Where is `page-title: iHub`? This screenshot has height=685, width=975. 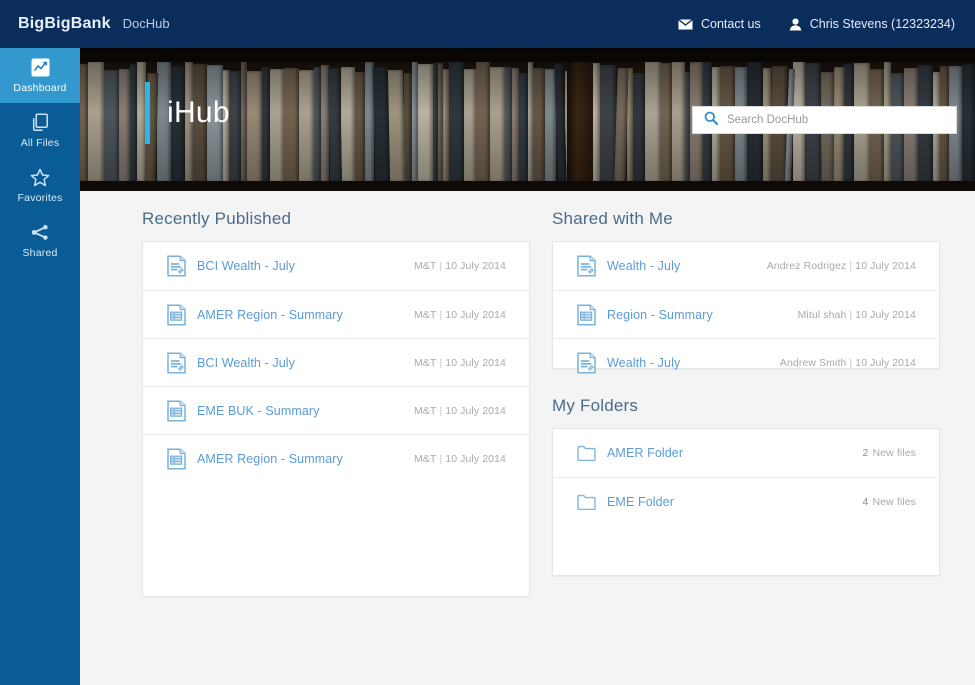
page-title: iHub is located at coordinates (198, 112).